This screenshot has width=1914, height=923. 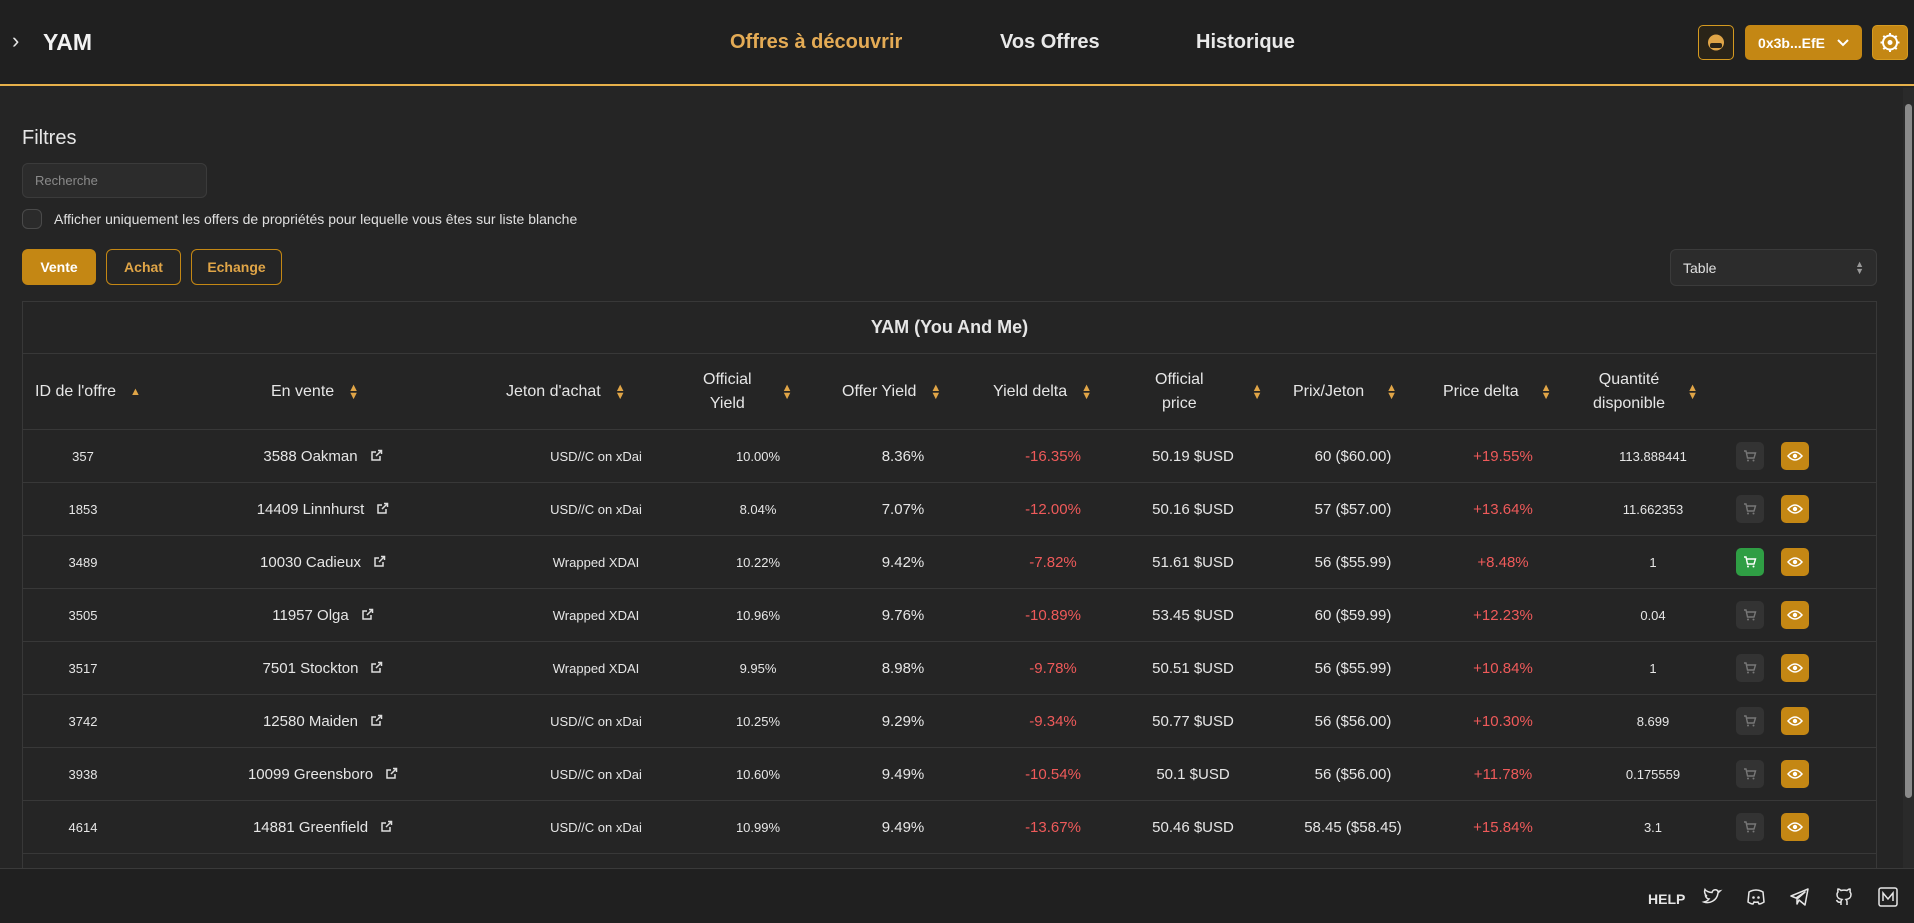 What do you see at coordinates (1756, 897) in the screenshot?
I see `discord-icon` at bounding box center [1756, 897].